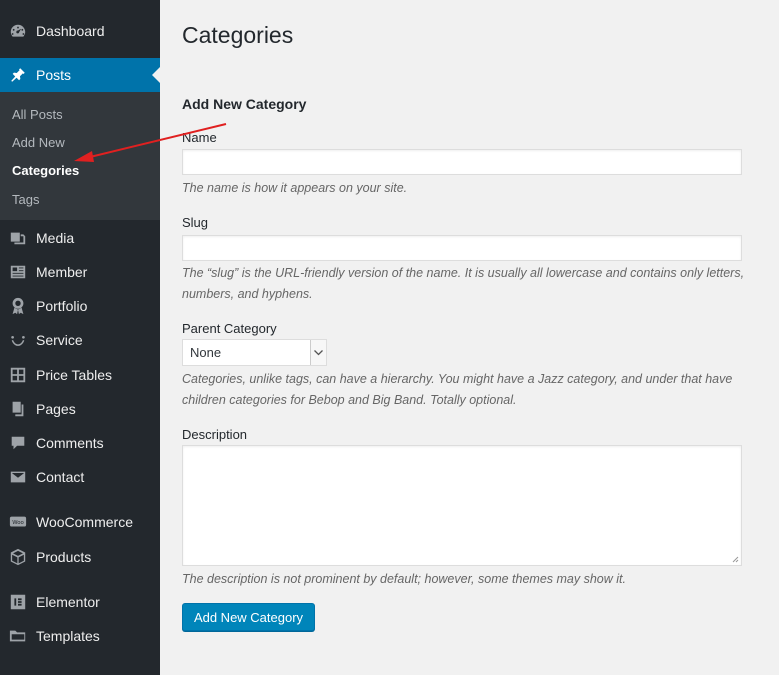 The image size is (779, 675). Describe the element at coordinates (45, 170) in the screenshot. I see `submenu-item-categories: Categories` at that location.